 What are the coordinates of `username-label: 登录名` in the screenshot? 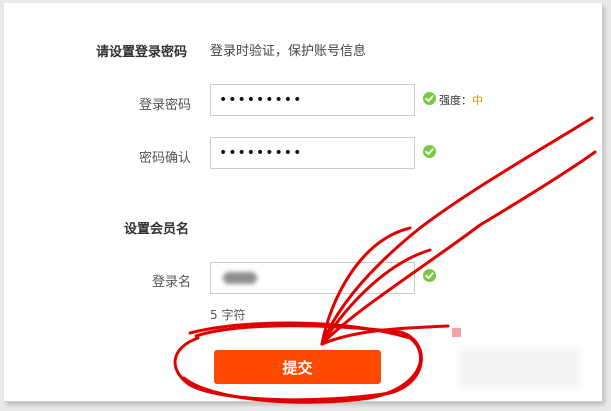 It's located at (171, 282).